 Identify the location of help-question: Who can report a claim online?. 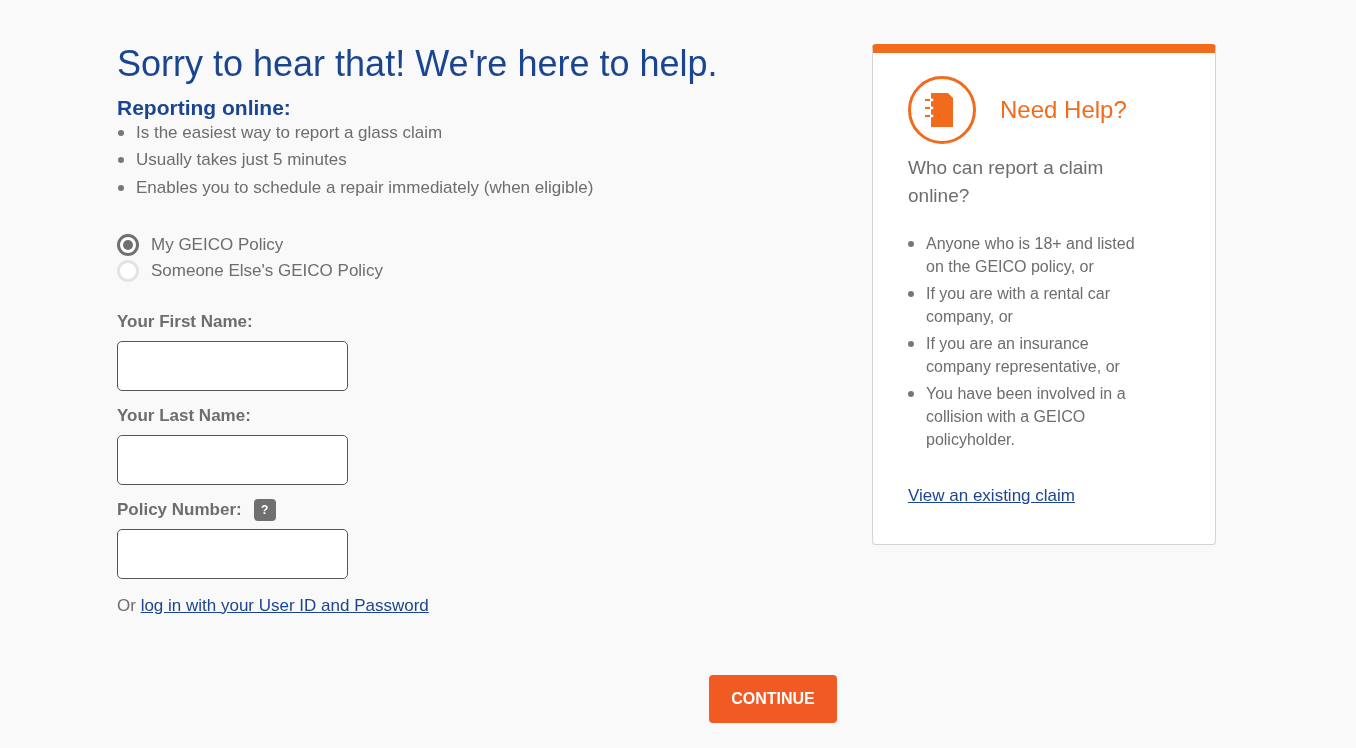
(1006, 182).